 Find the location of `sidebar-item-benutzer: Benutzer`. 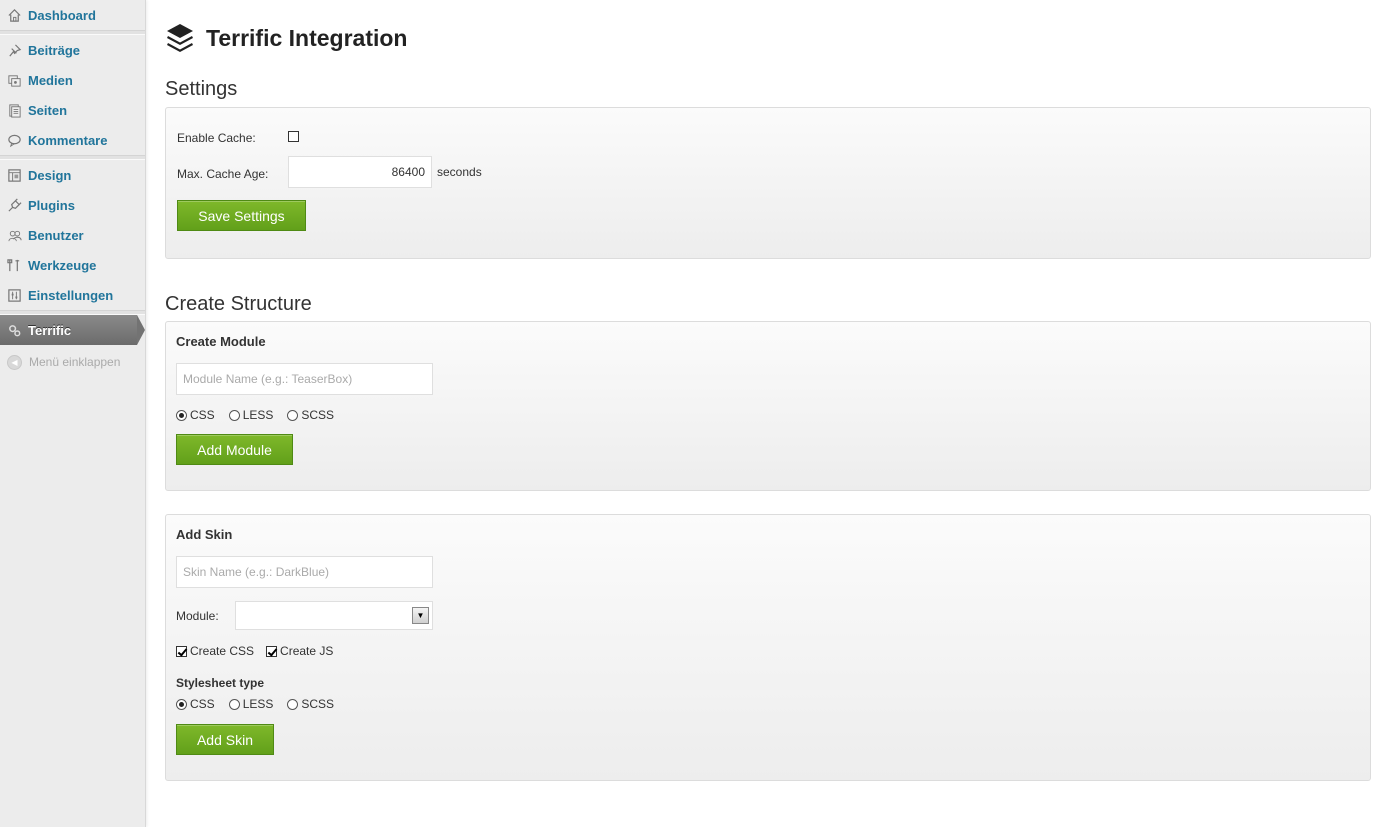

sidebar-item-benutzer: Benutzer is located at coordinates (72, 235).